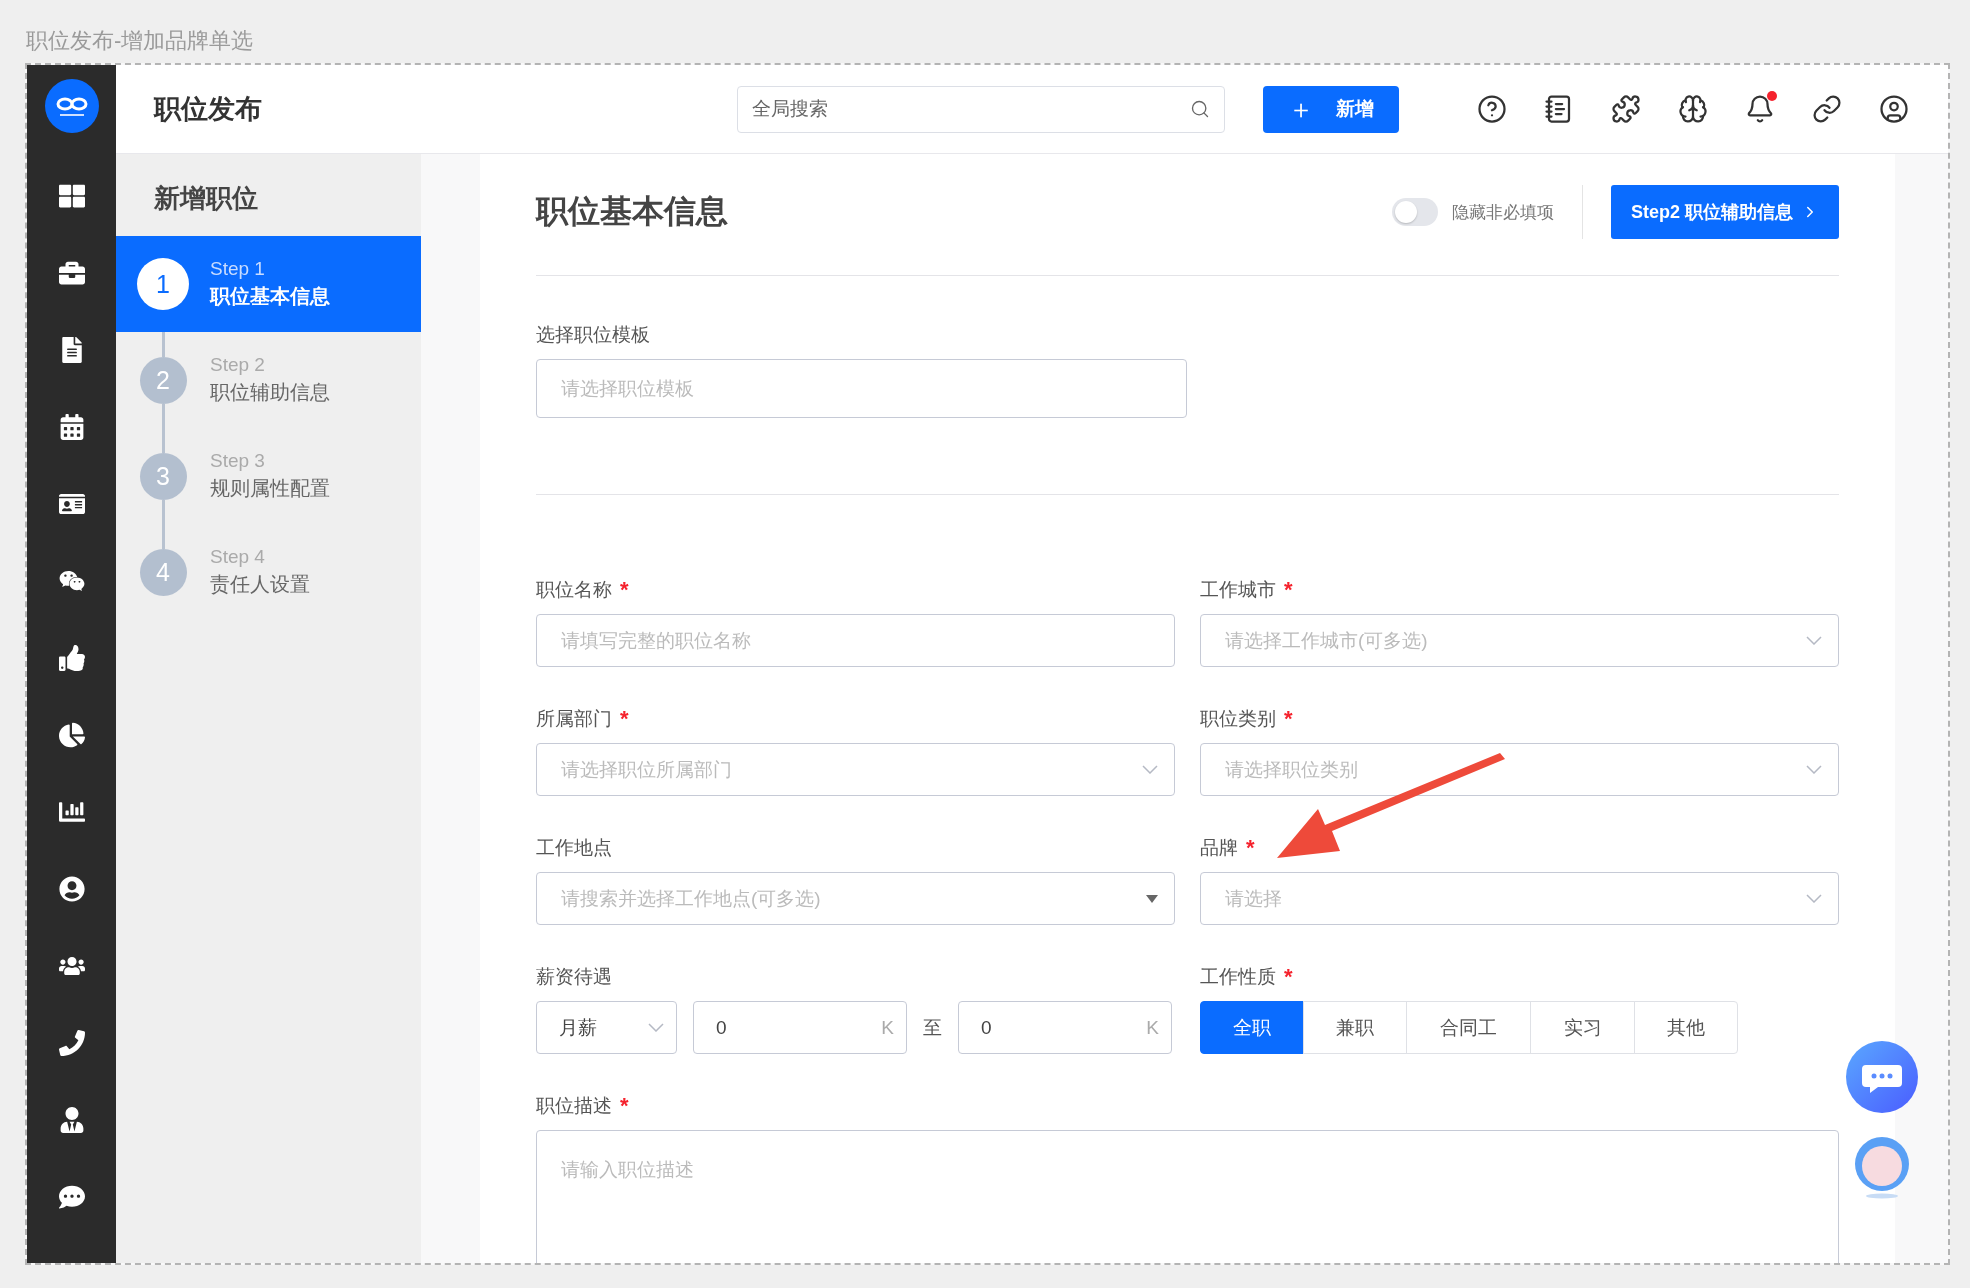  What do you see at coordinates (270, 488) in the screenshot?
I see `step-label: 规则属性配置` at bounding box center [270, 488].